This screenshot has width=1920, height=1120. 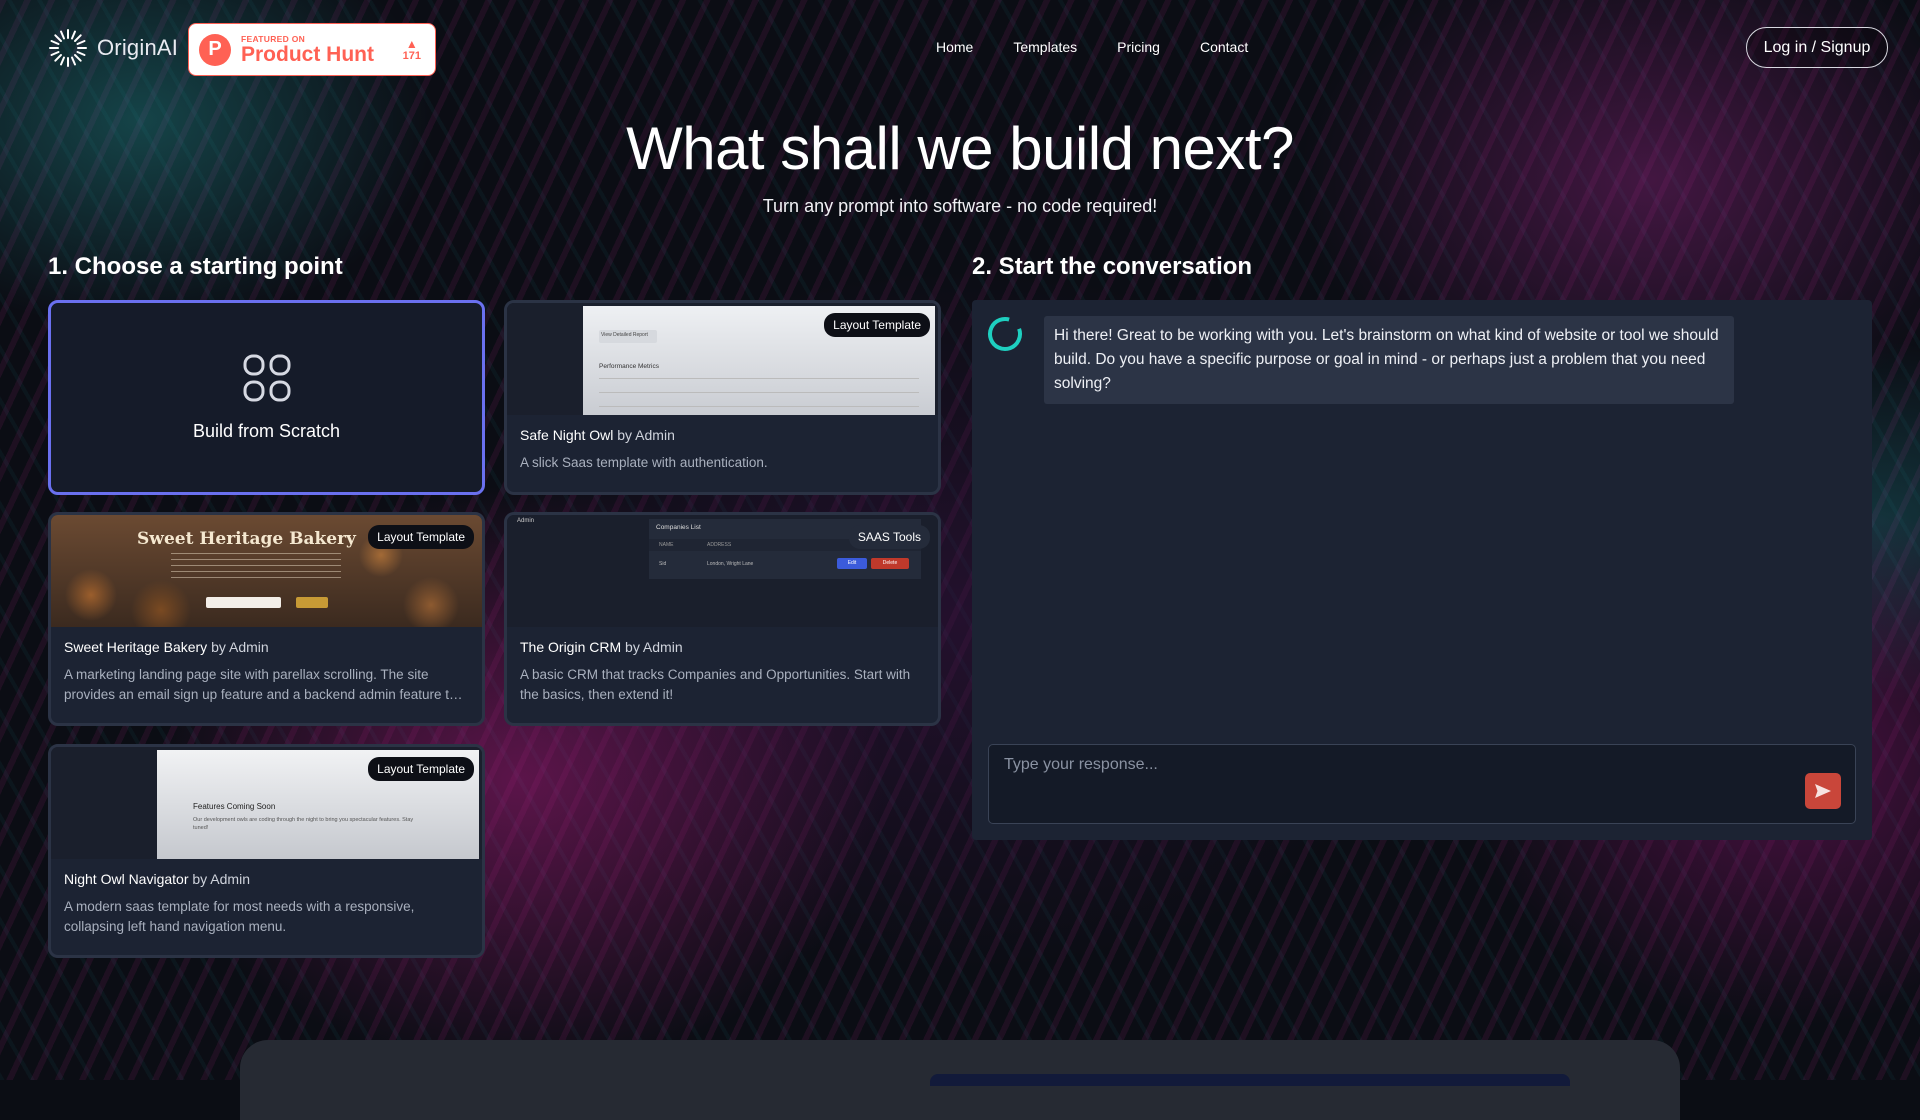 What do you see at coordinates (243, 602) in the screenshot?
I see `thumb-email-input` at bounding box center [243, 602].